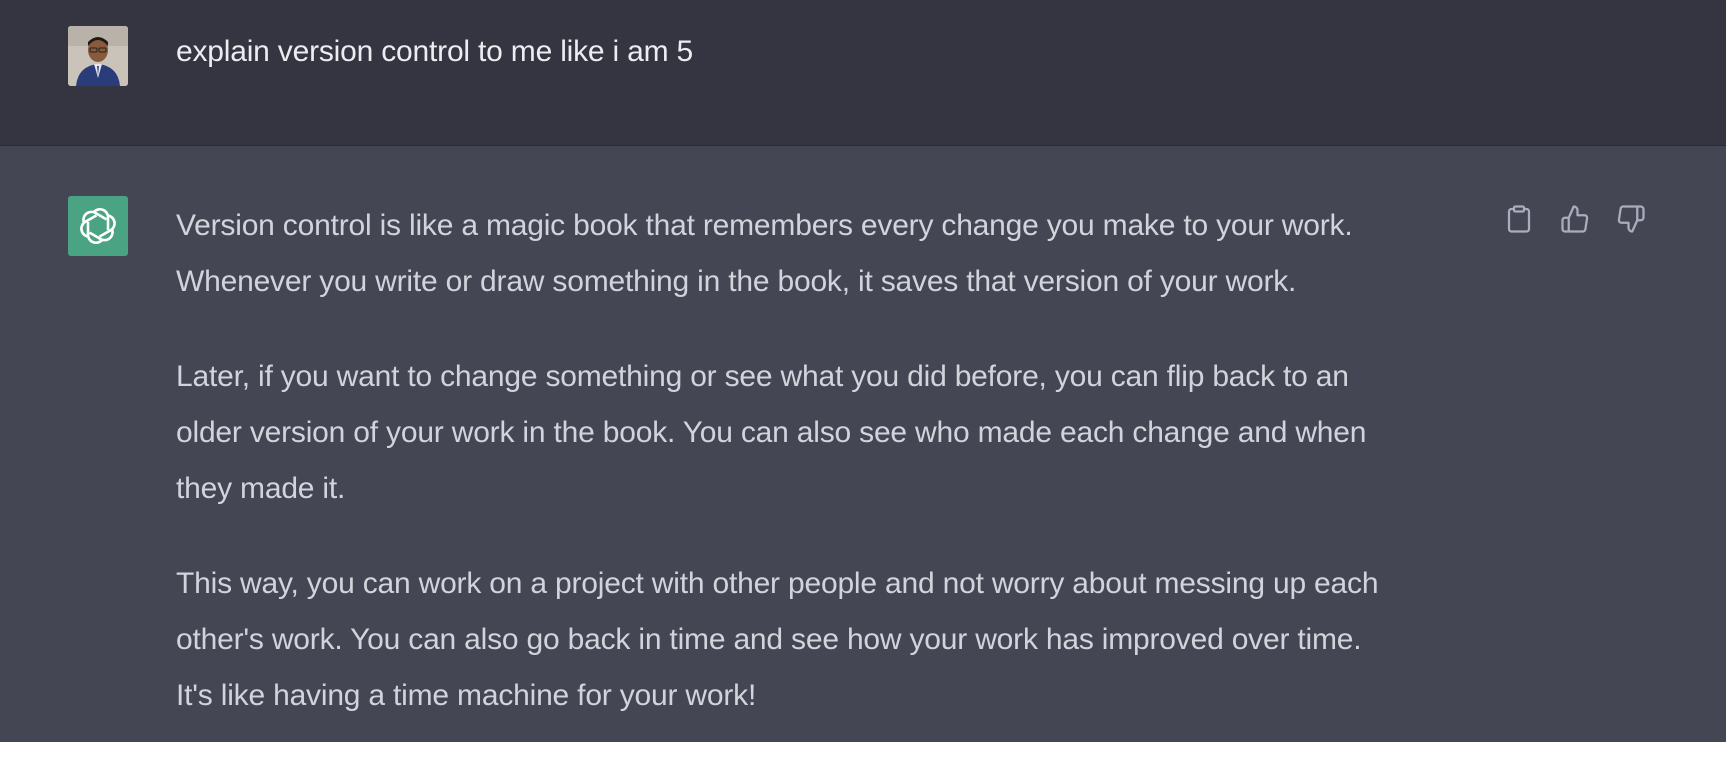 This screenshot has height=763, width=1726. I want to click on thumbs-down-button, so click(1631, 219).